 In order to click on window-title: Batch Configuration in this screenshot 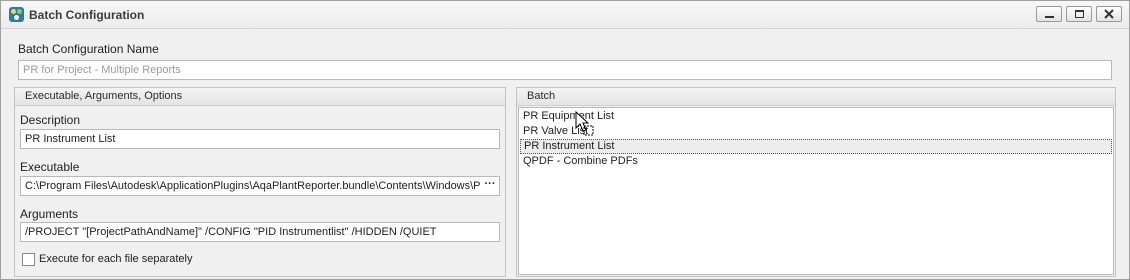, I will do `click(87, 15)`.